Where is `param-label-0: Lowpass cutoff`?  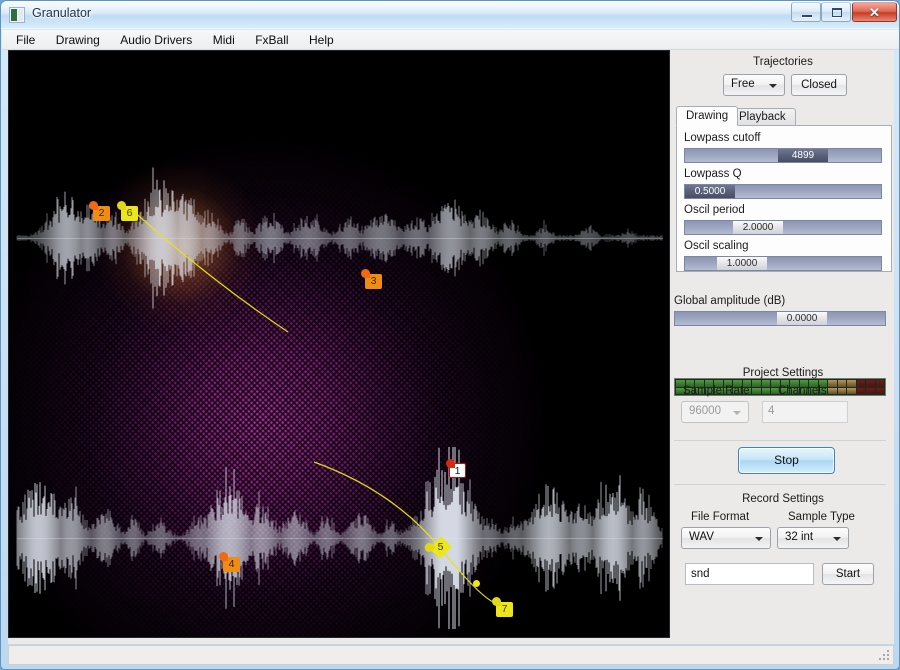
param-label-0: Lowpass cutoff is located at coordinates (722, 138).